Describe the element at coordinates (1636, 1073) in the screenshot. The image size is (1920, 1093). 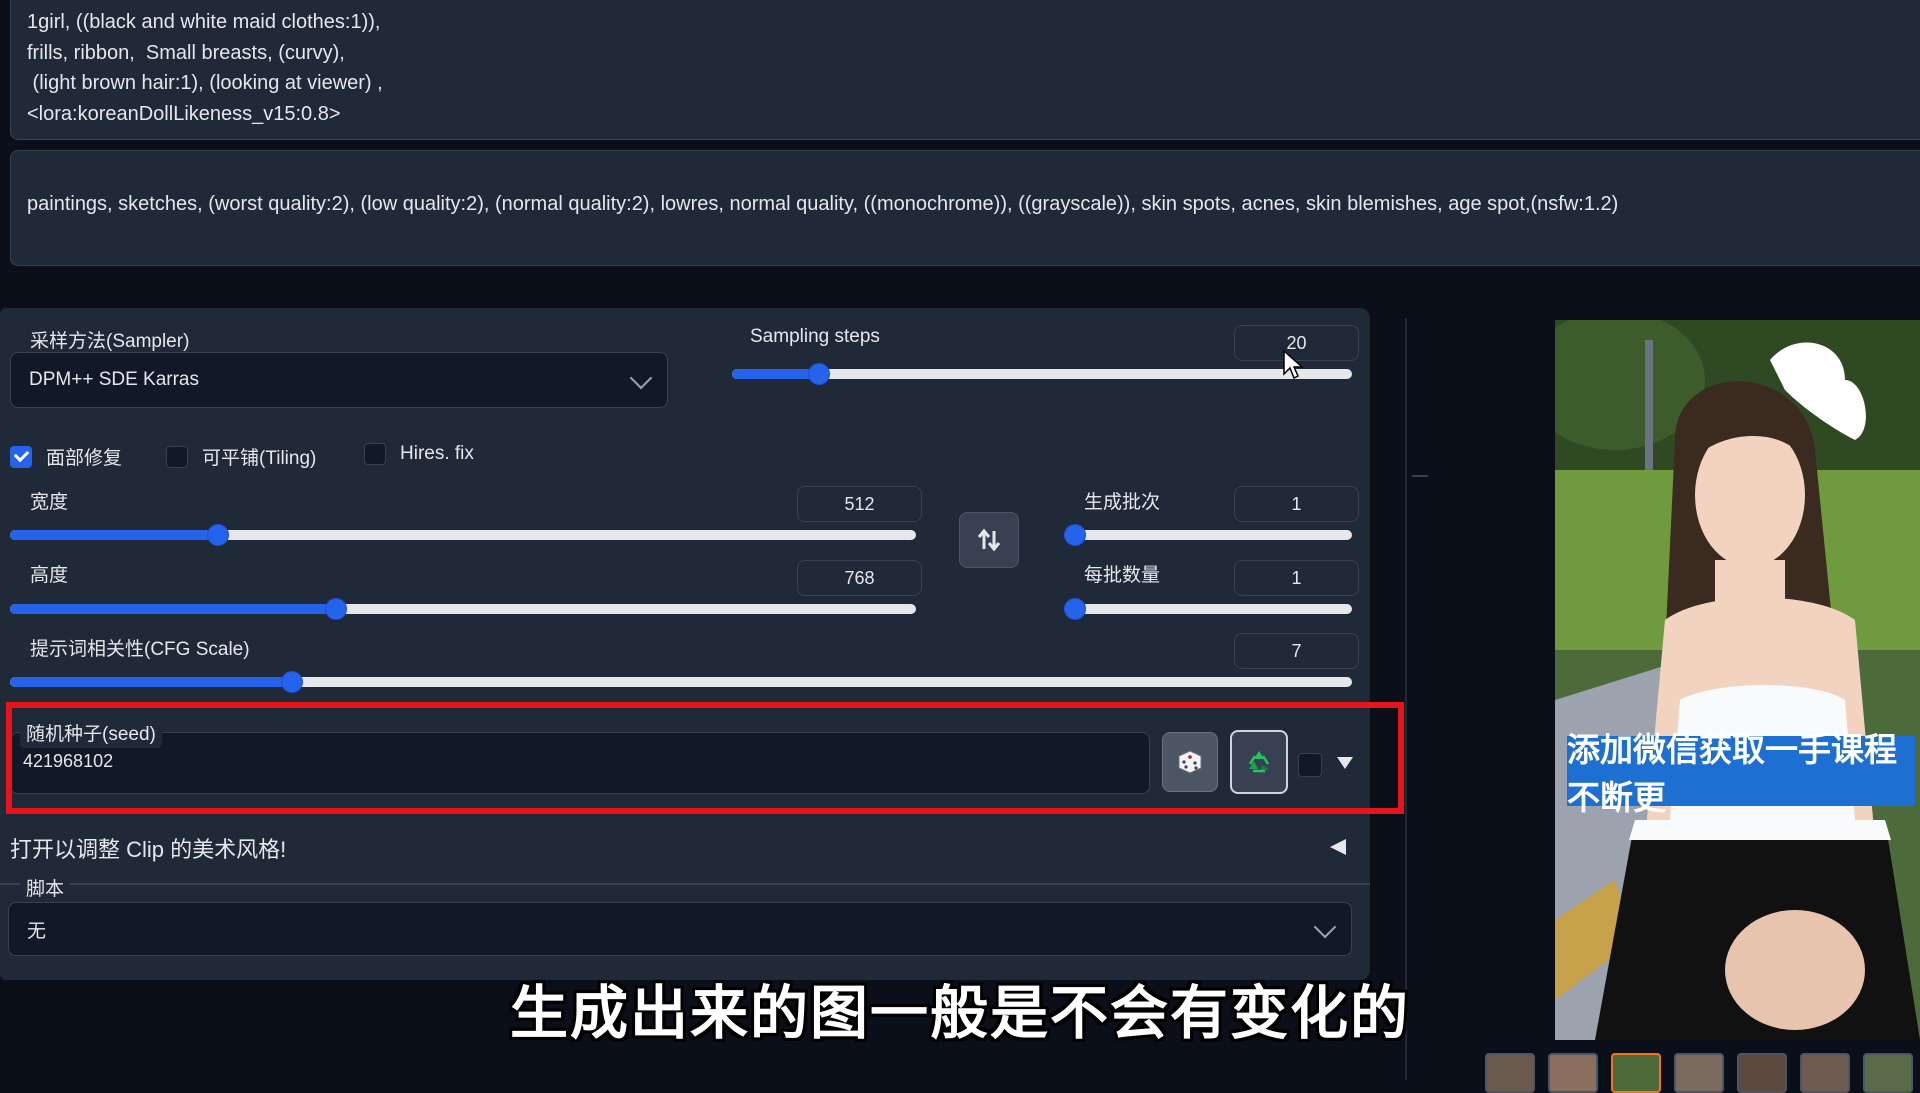
I see `gallery-thumbnail-selected` at that location.